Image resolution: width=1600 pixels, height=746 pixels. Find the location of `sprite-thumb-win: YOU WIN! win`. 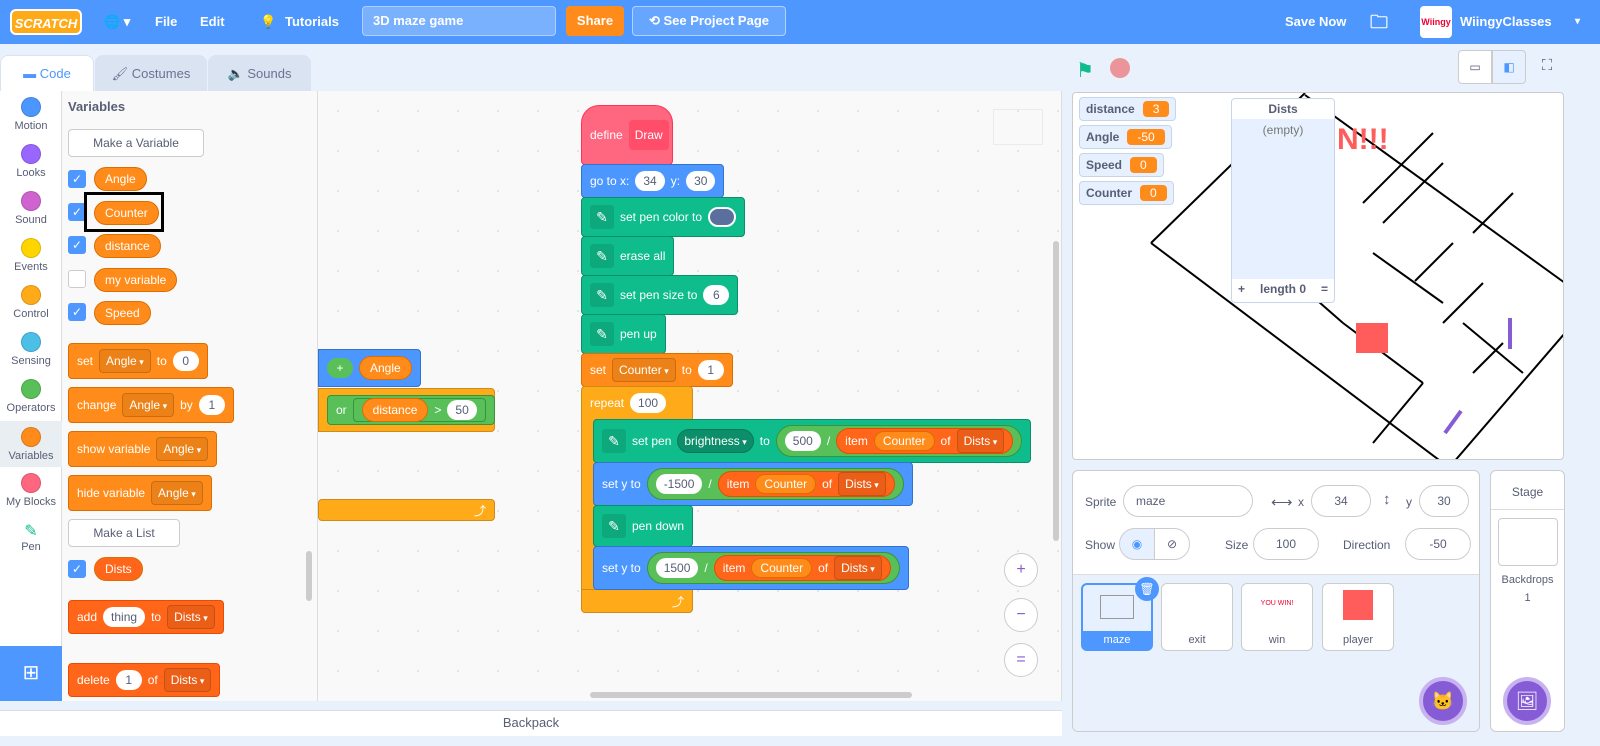

sprite-thumb-win: YOU WIN! win is located at coordinates (1277, 617).